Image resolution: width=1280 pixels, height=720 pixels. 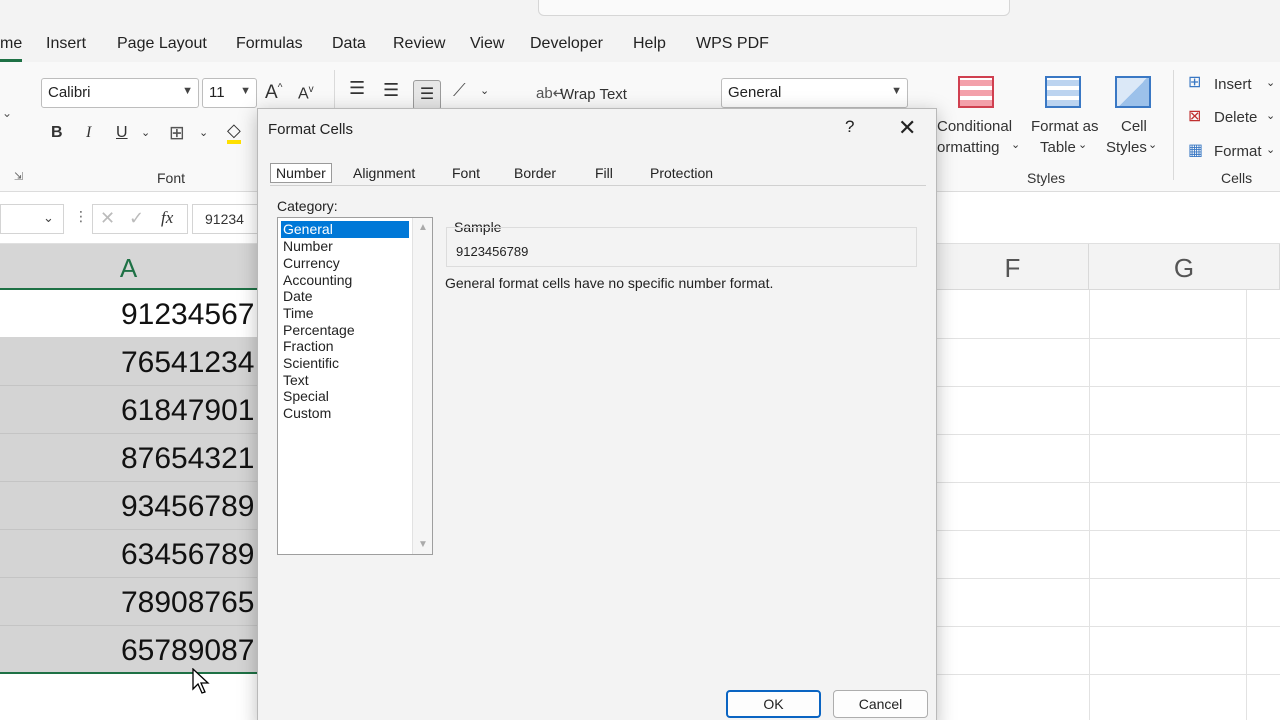 What do you see at coordinates (18, 176) in the screenshot?
I see `dialog-launcher-icon: ⇲` at bounding box center [18, 176].